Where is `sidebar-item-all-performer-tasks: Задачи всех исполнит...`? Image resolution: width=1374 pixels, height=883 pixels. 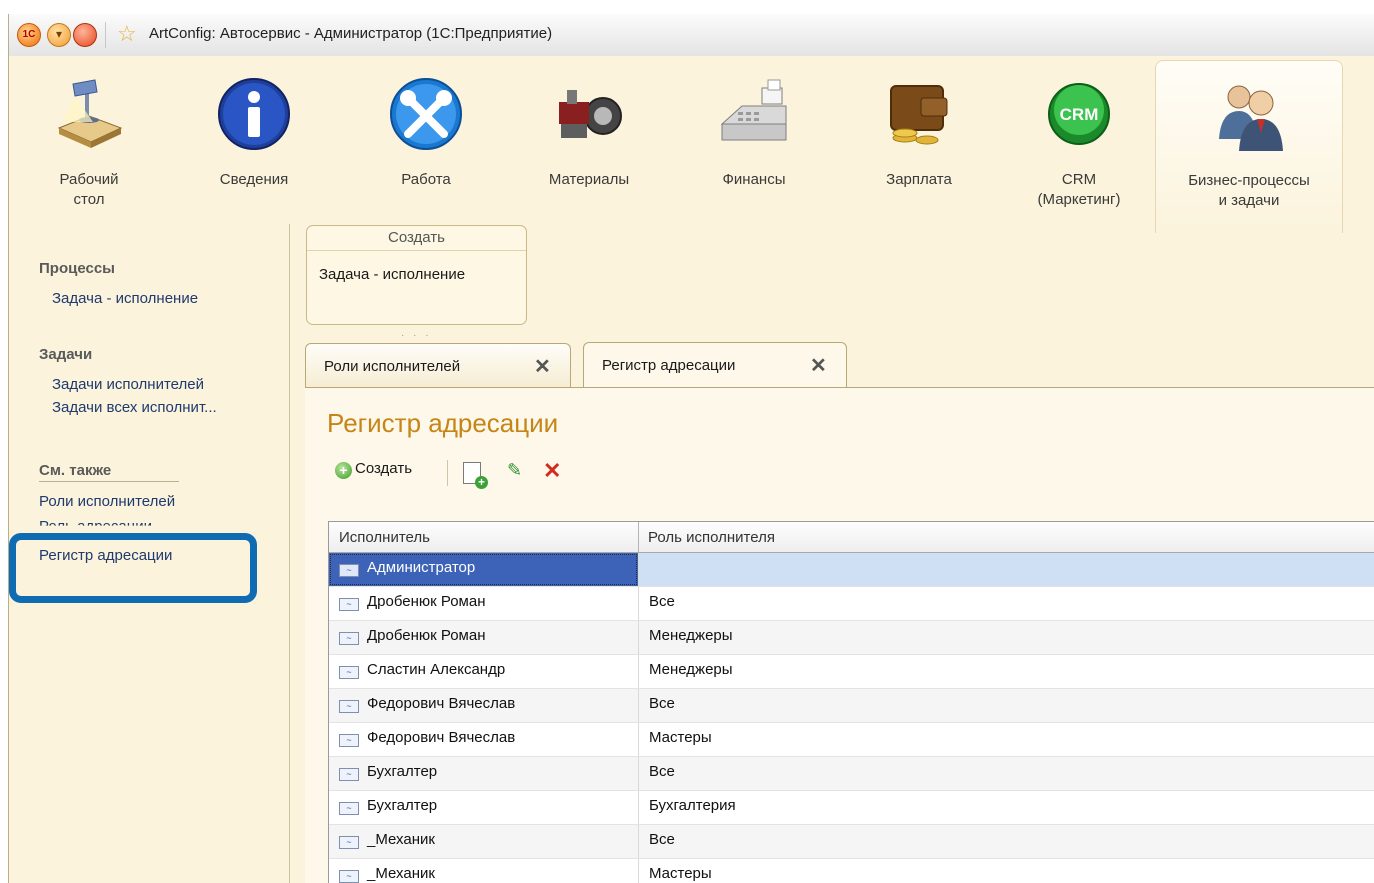 sidebar-item-all-performer-tasks: Задачи всех исполнит... is located at coordinates (134, 407).